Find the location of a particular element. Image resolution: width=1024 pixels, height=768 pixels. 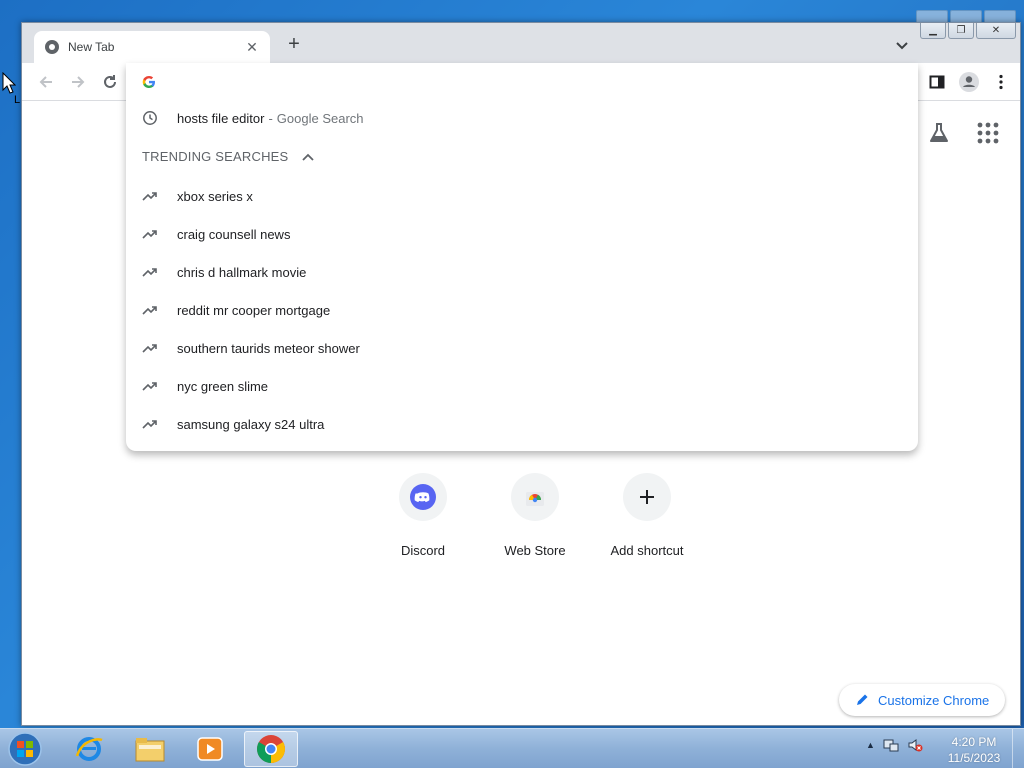

clock-time: 4:20 PM is located at coordinates (974, 742).